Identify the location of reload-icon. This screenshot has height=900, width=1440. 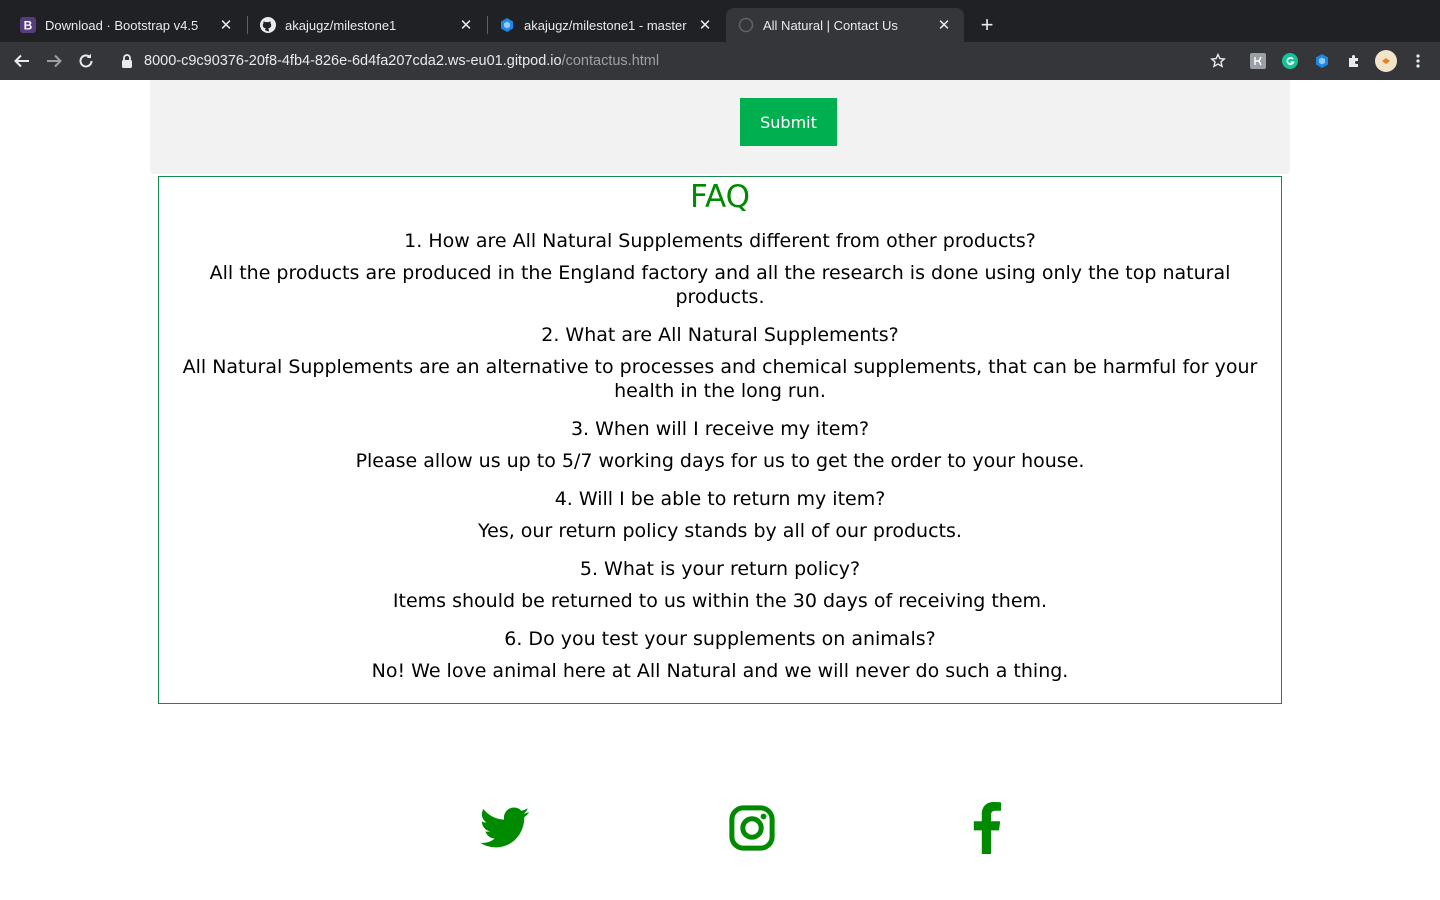
(86, 60).